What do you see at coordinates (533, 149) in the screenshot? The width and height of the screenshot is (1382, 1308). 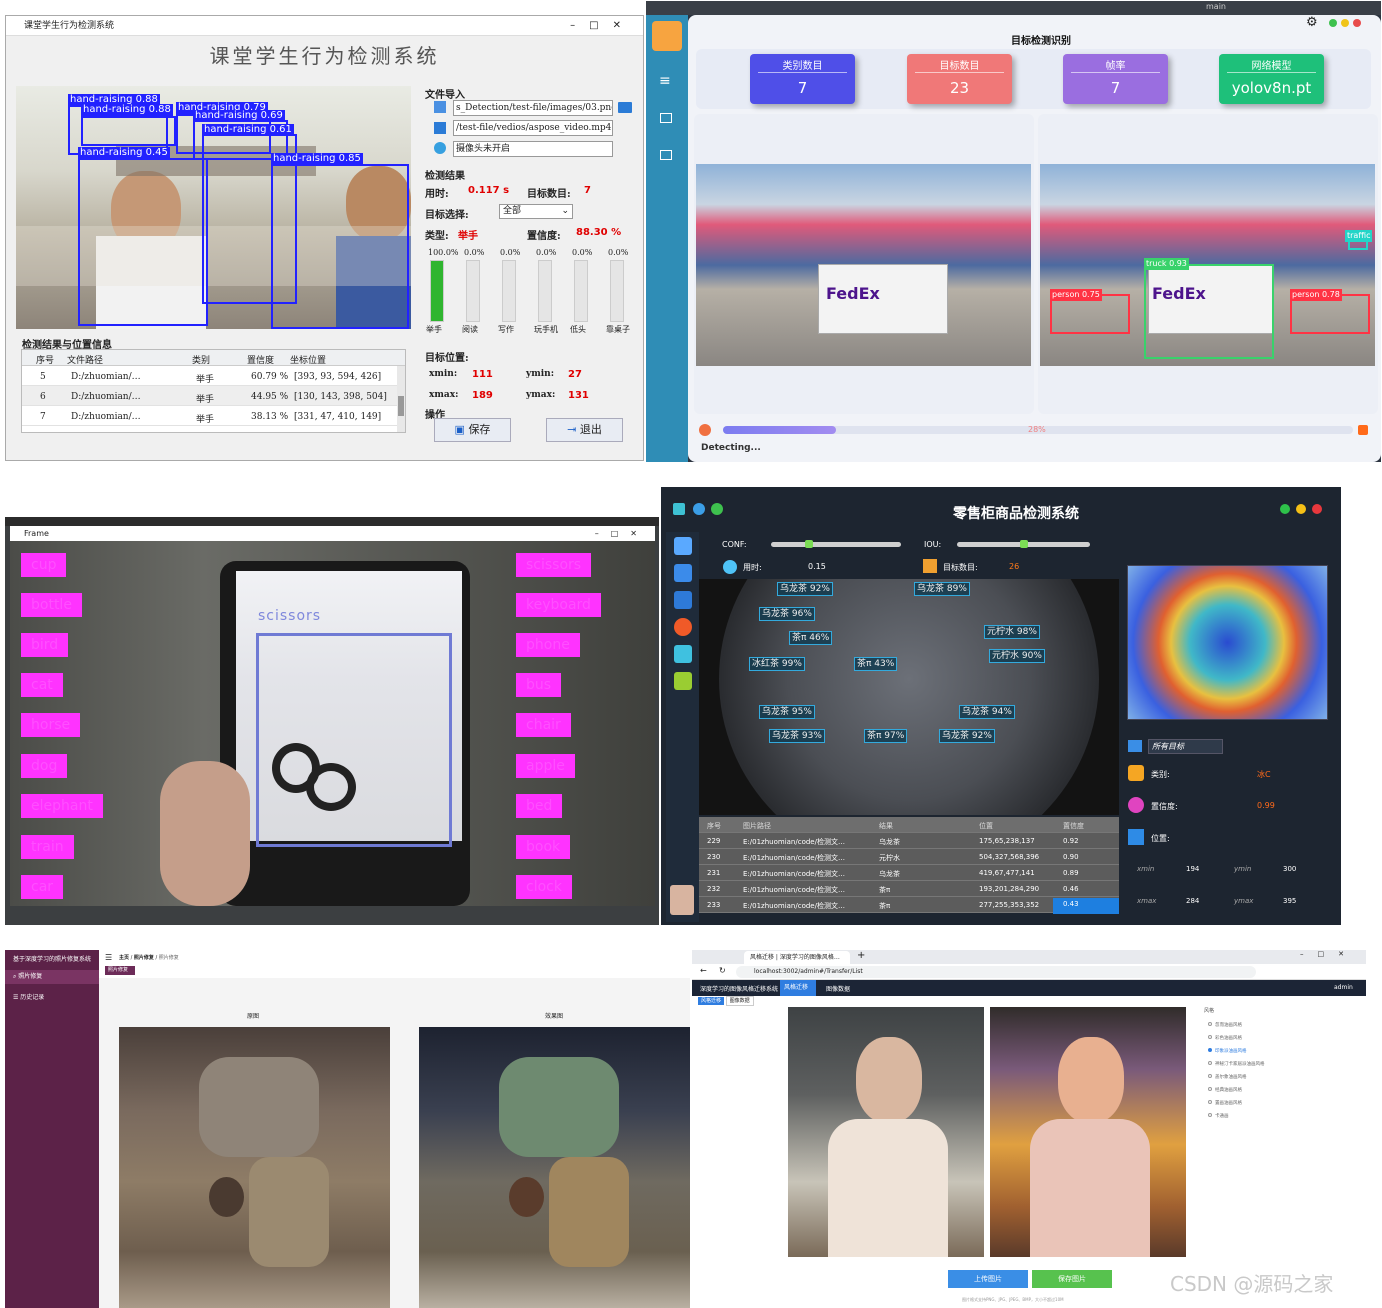 I see `camera-status-field: 摄像头未开启` at bounding box center [533, 149].